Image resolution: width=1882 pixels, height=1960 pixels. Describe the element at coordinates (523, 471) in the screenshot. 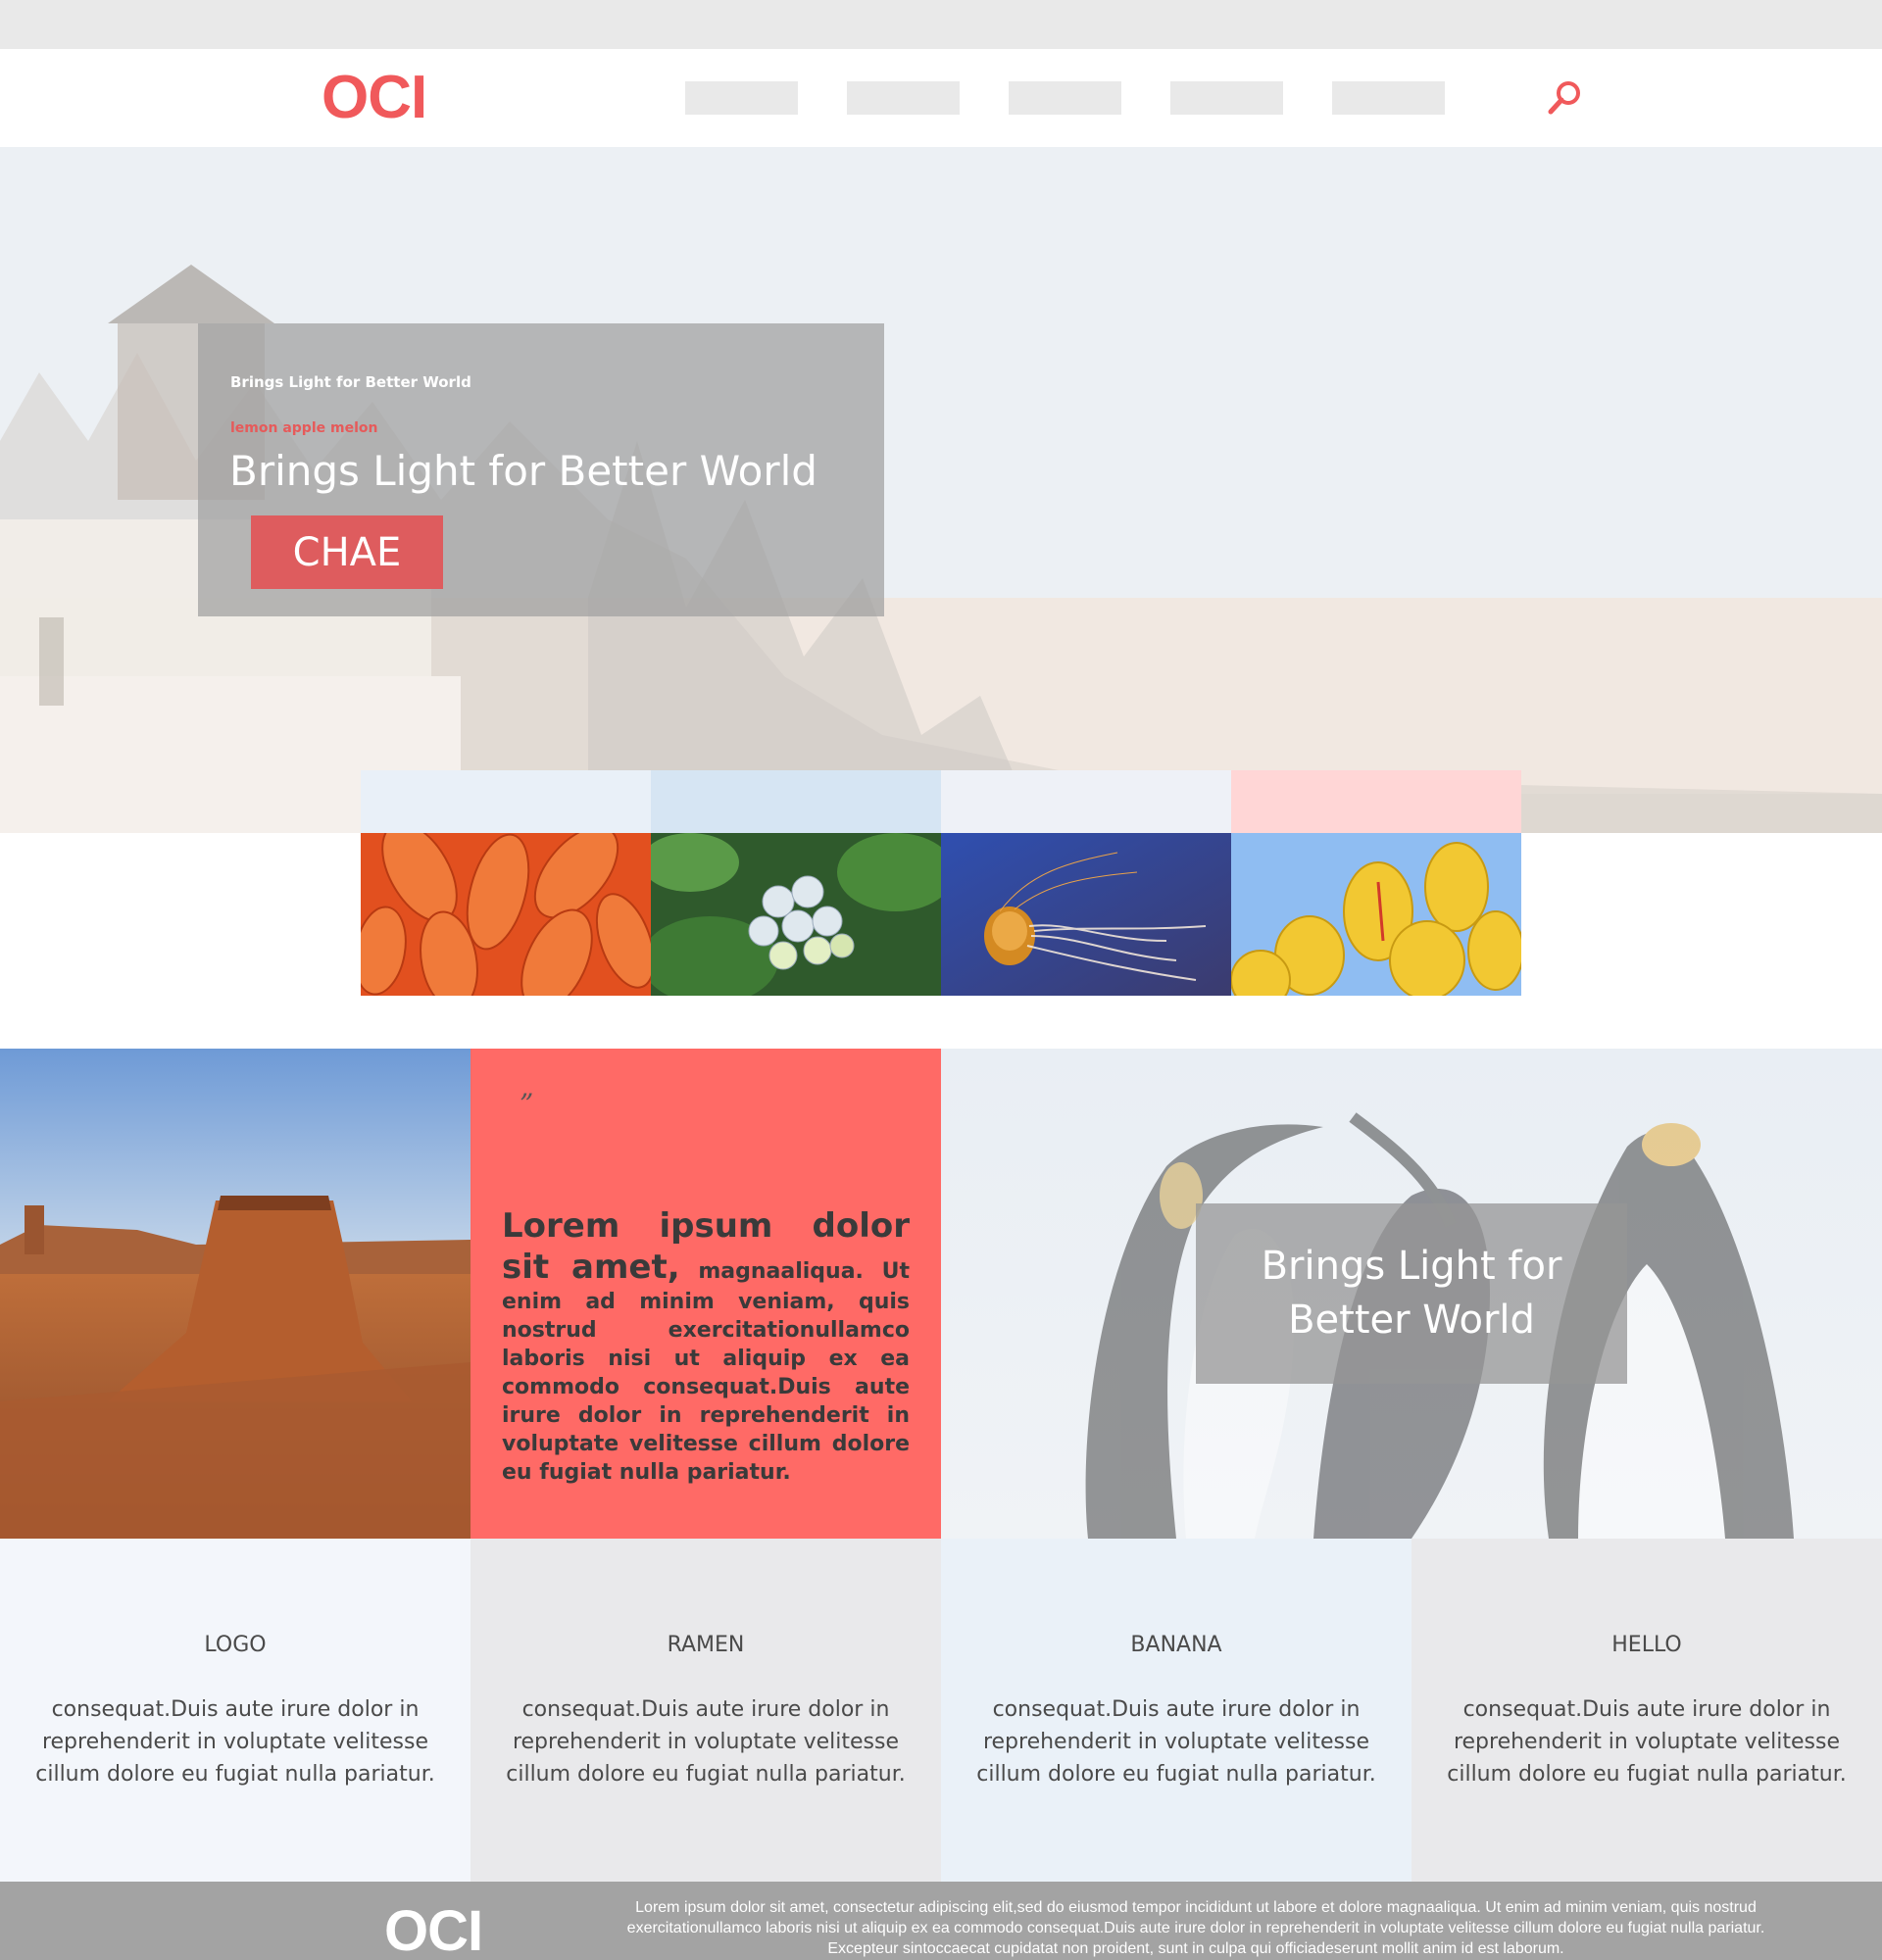

I see `hero-title: Brings Light for Better World` at that location.